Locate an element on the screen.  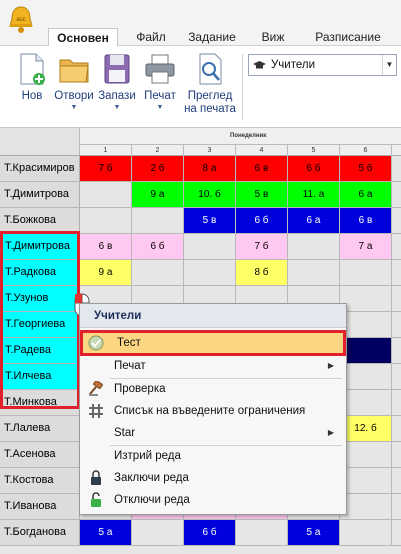
table-row: Т.Димитрова 9 а 10. б5 в 11. а6 а is located at coordinates (200, 195).